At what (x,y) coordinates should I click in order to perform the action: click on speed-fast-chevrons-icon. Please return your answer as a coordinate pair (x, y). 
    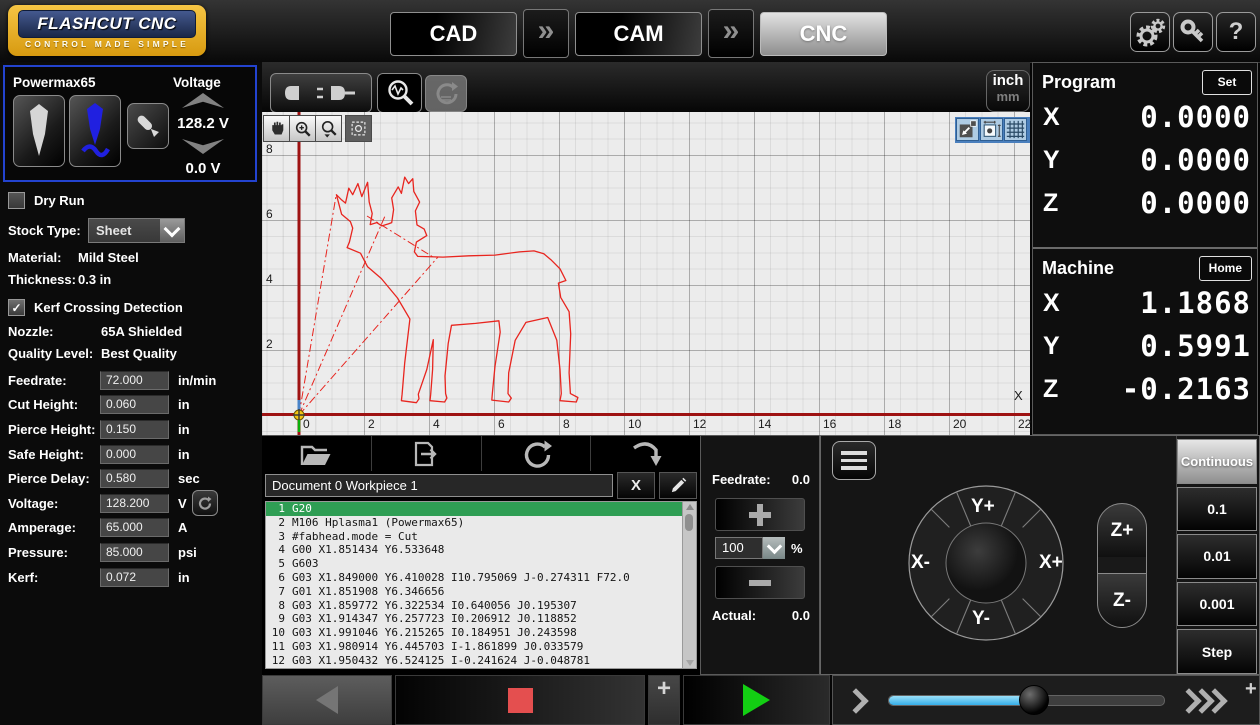
    Looking at the image, I should click on (1202, 701).